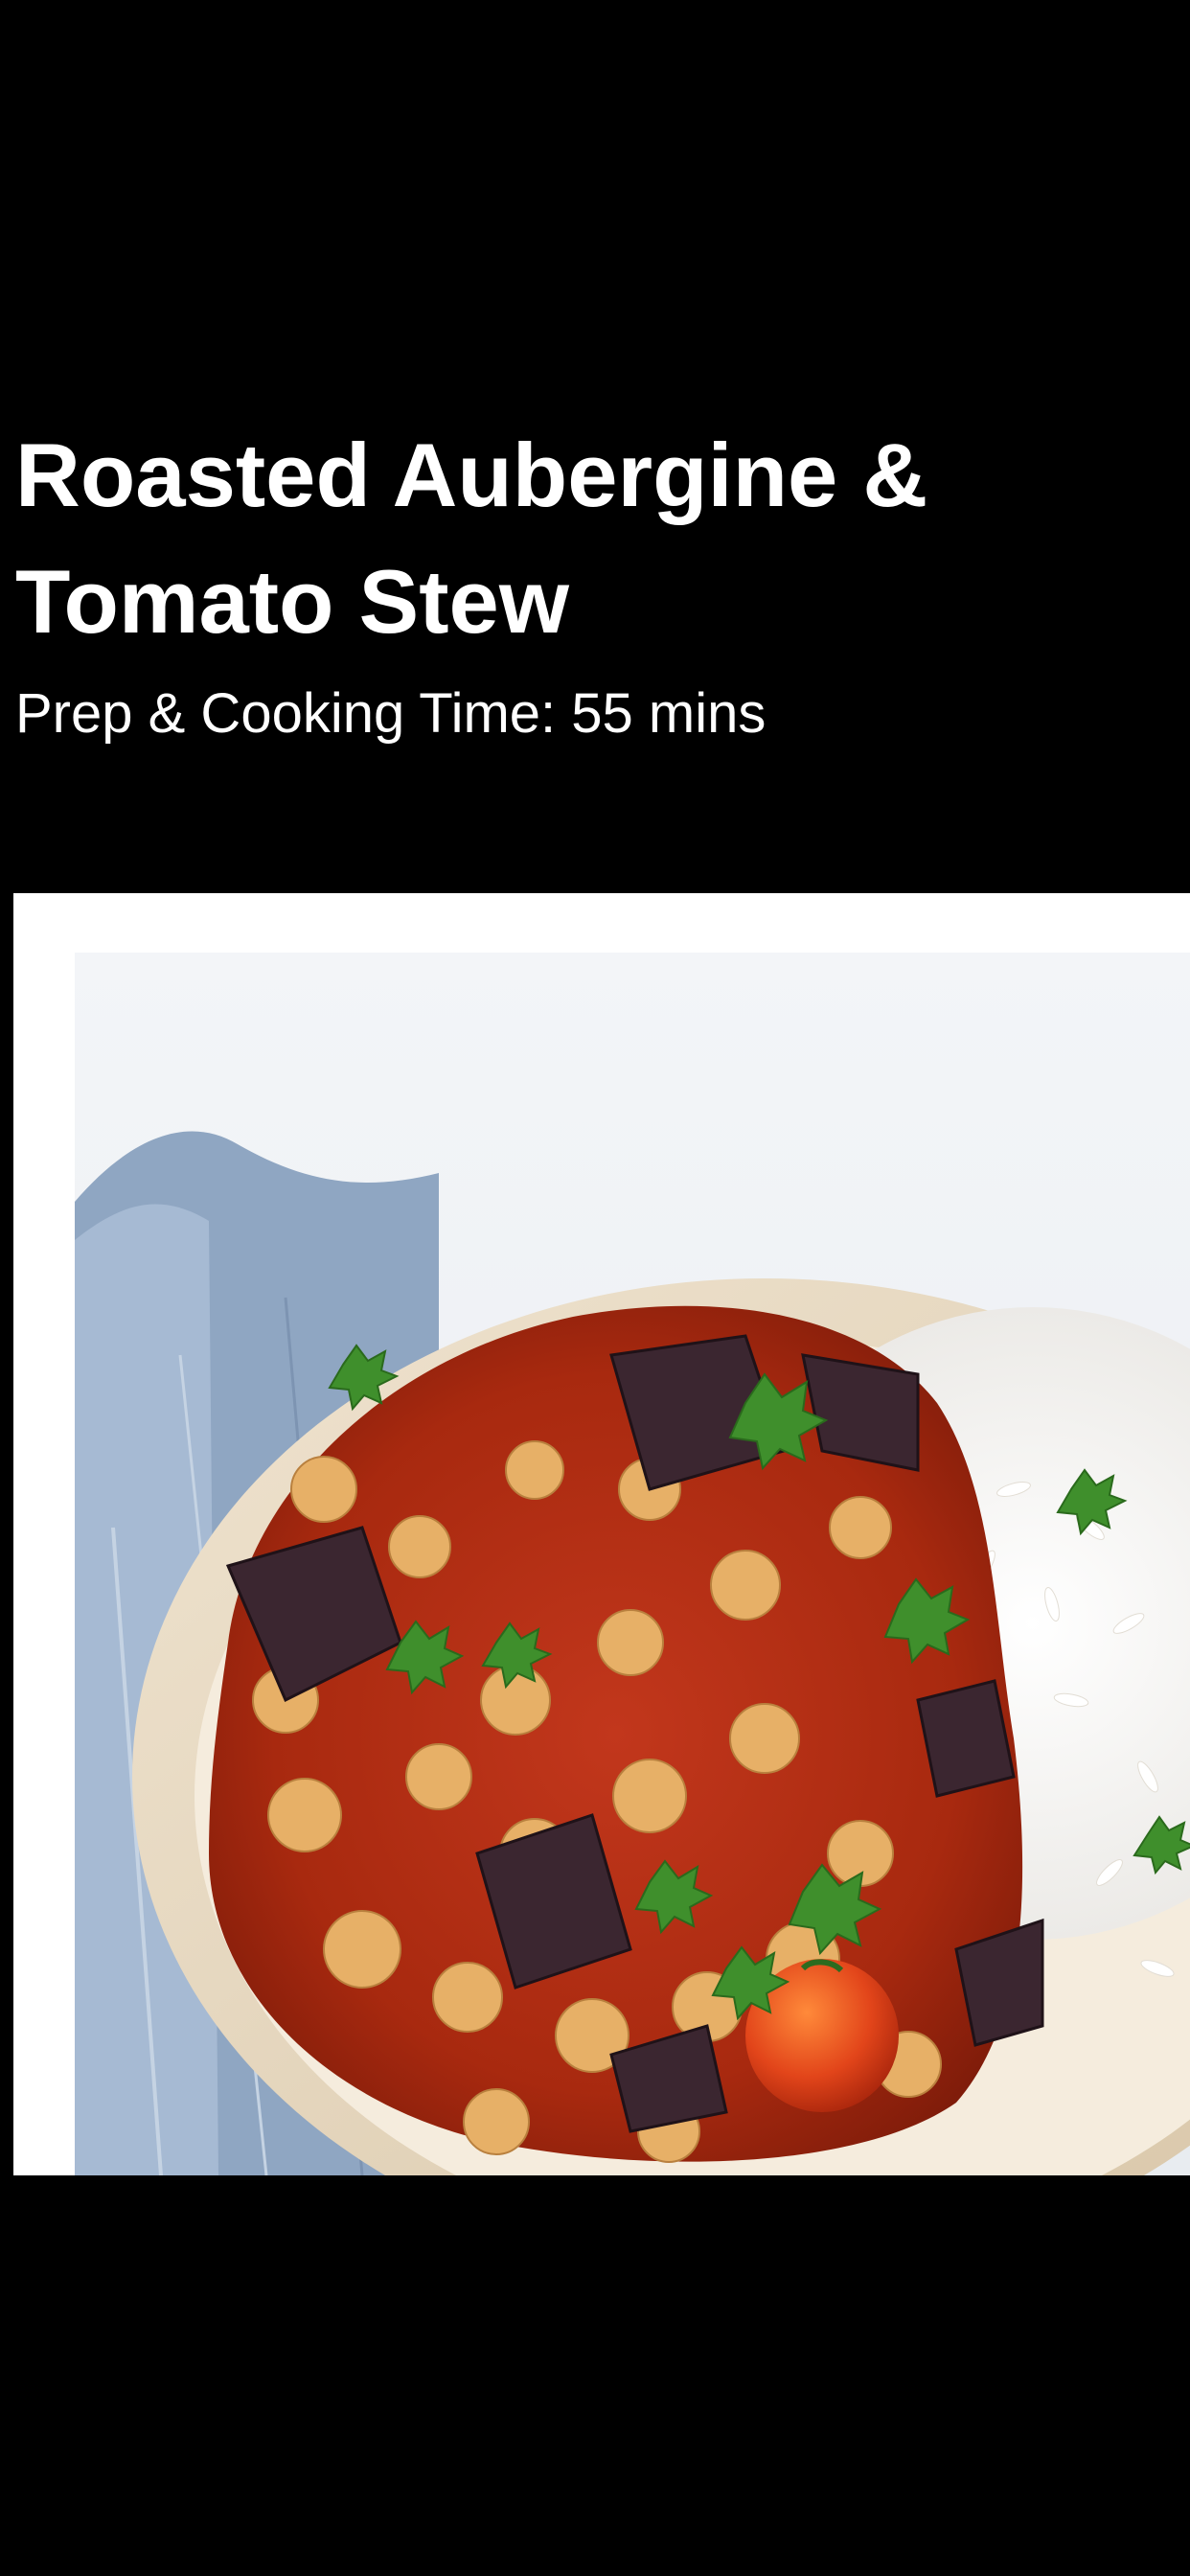  Describe the element at coordinates (472, 538) in the screenshot. I see `recipe-title: Roasted Aubergine & Tomato Stew` at that location.